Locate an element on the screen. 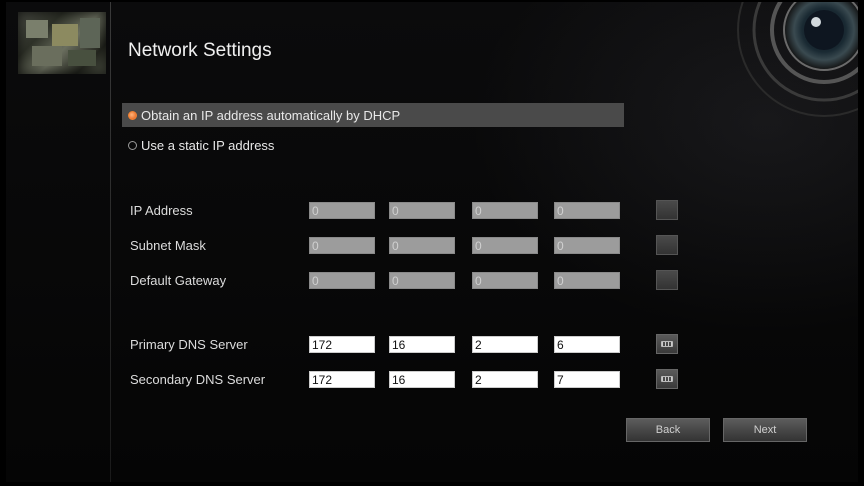 This screenshot has width=864, height=486. sidebar-divider is located at coordinates (110, 242).